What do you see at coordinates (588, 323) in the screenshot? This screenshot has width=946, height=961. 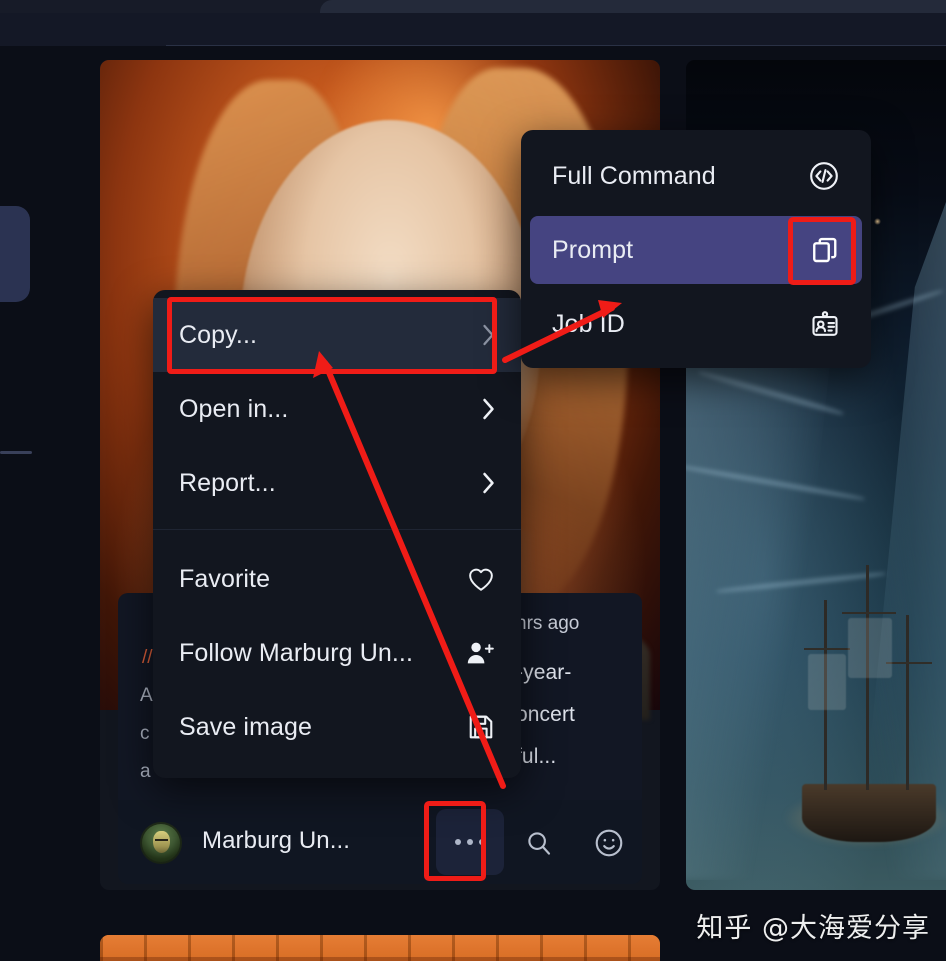 I see `submenu-item-label: Job ID` at bounding box center [588, 323].